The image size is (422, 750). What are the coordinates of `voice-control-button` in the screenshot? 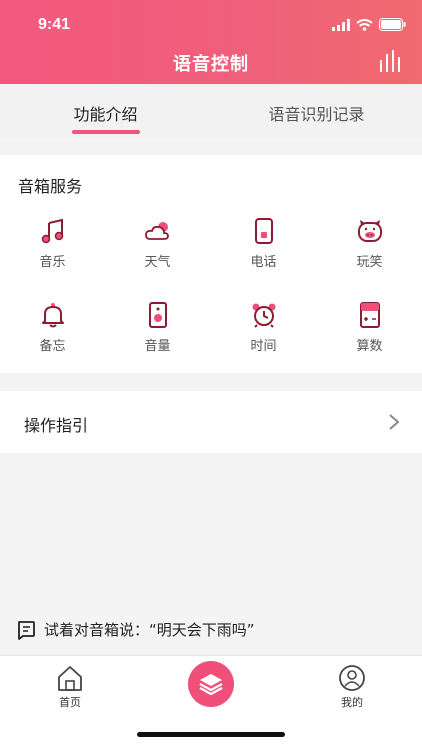 It's located at (211, 684).